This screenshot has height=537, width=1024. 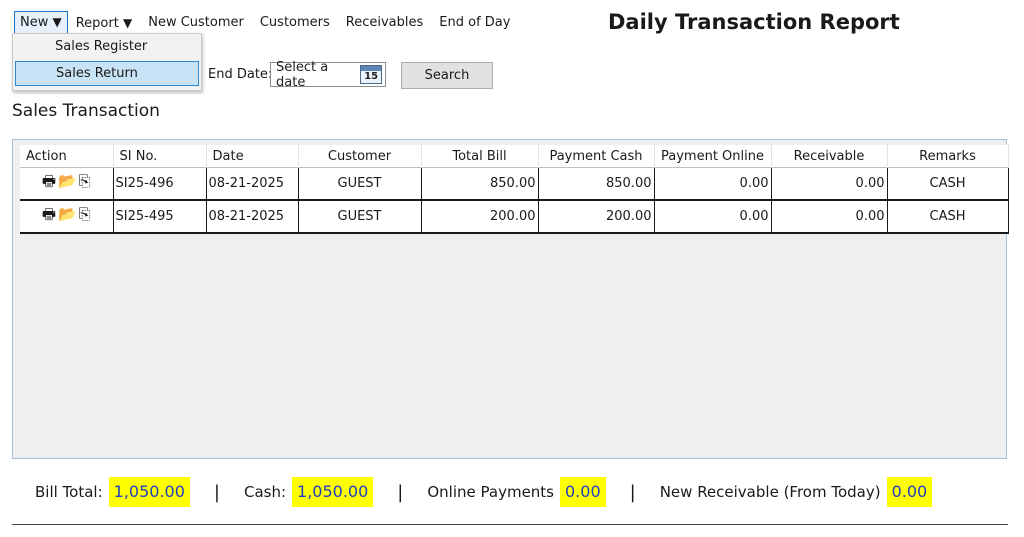 I want to click on menu-new-label: New, so click(x=34, y=22).